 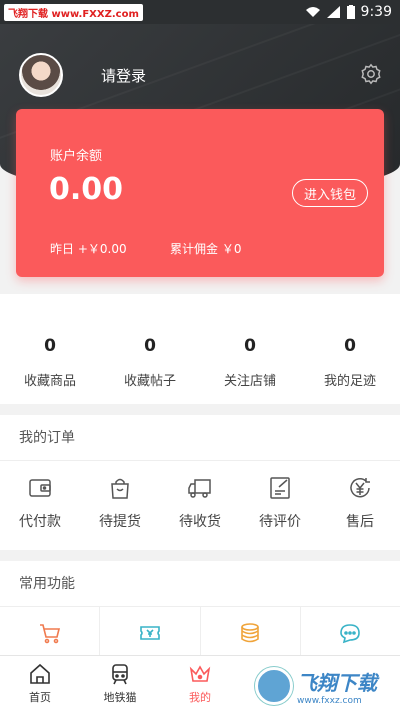 I want to click on order-pending-payment: 代付款, so click(x=40, y=503).